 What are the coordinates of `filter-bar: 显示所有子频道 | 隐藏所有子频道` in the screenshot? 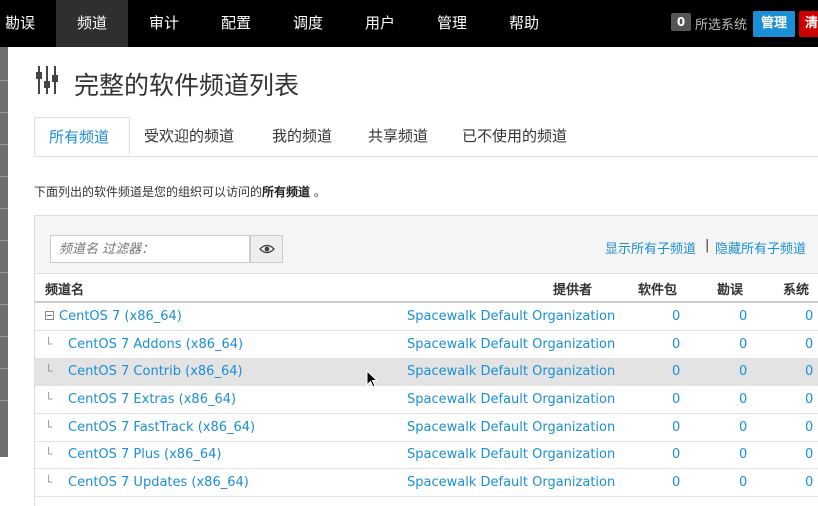 It's located at (426, 245).